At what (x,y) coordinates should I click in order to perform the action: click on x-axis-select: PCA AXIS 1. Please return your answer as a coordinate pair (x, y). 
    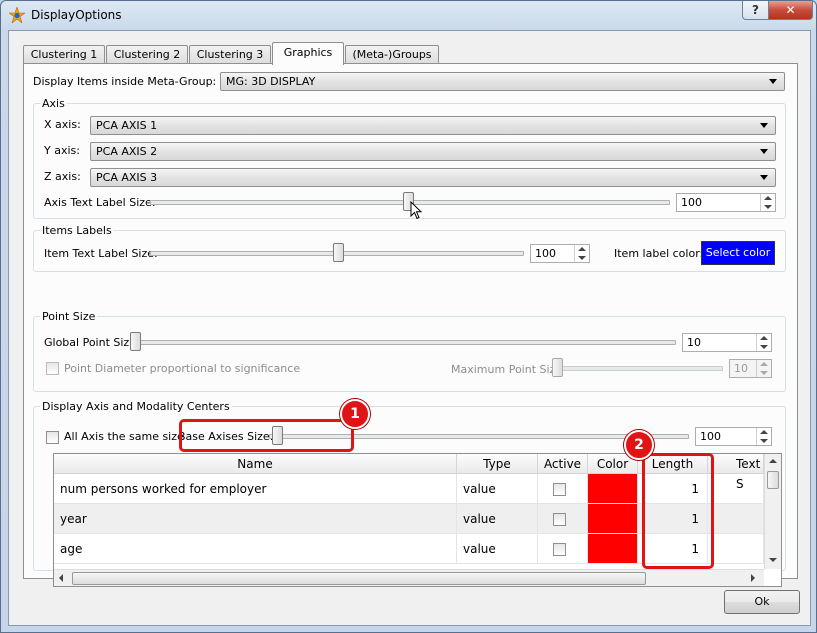
    Looking at the image, I should click on (433, 125).